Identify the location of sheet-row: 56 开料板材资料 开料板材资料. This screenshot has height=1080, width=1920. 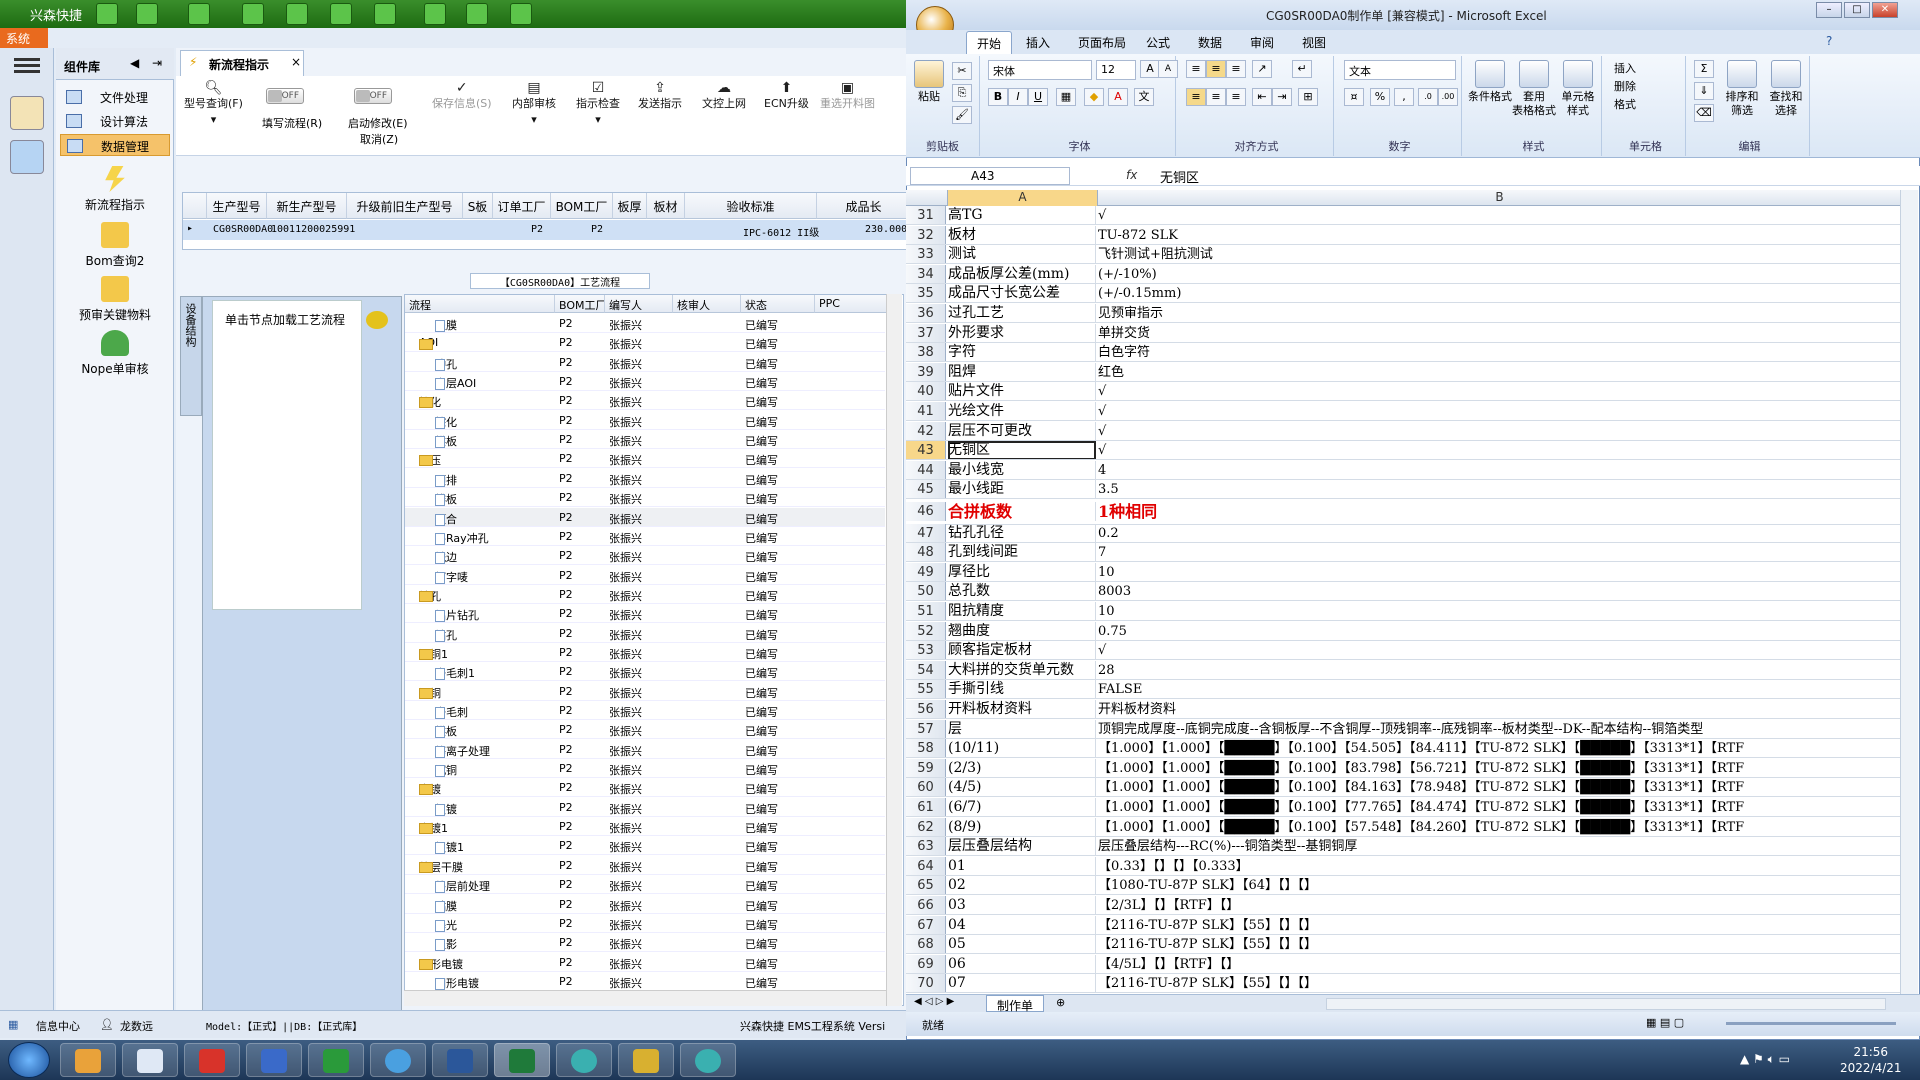
(1404, 709).